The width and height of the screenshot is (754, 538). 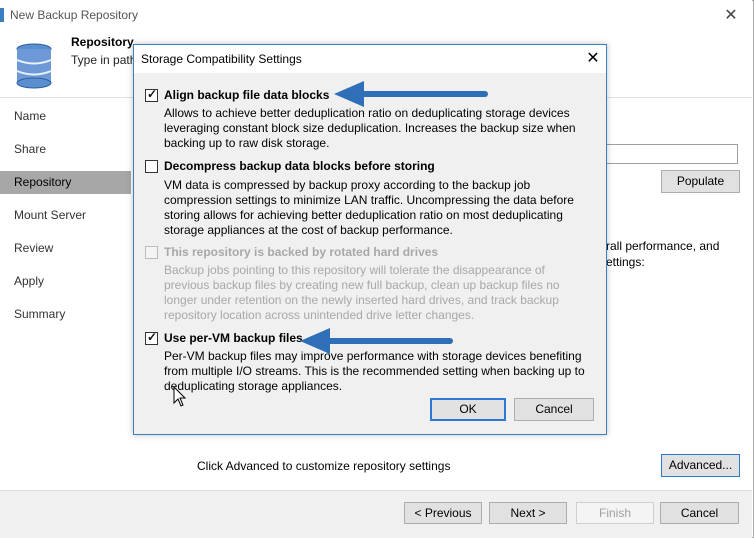 What do you see at coordinates (663, 246) in the screenshot?
I see `info-text-line1: rall performance, and` at bounding box center [663, 246].